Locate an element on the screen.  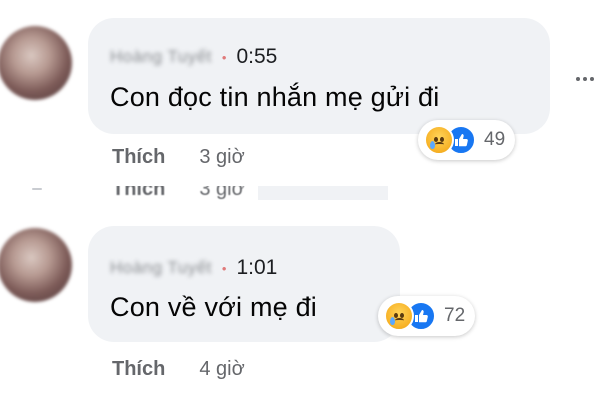
comment-duration: 1:01 is located at coordinates (257, 267).